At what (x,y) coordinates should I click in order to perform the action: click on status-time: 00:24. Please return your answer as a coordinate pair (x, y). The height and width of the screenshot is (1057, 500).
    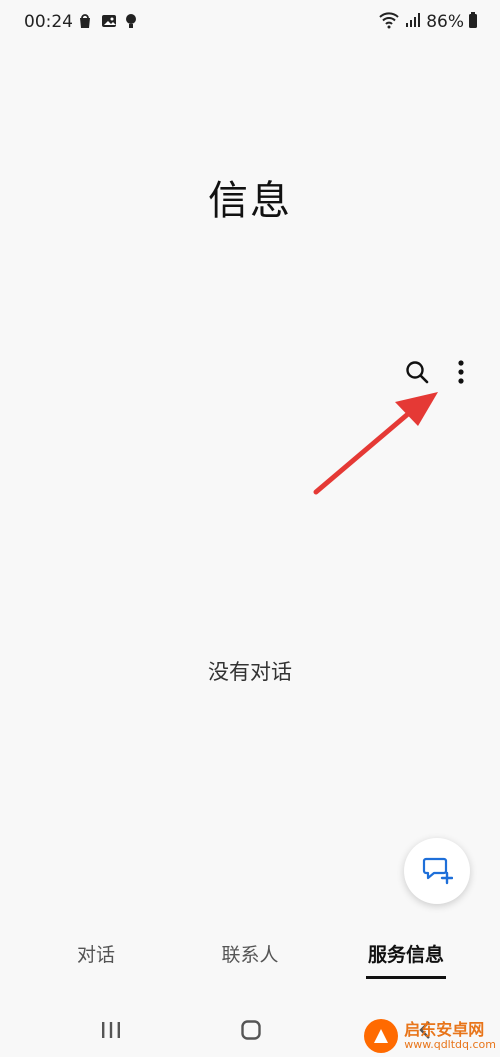
    Looking at the image, I should click on (48, 22).